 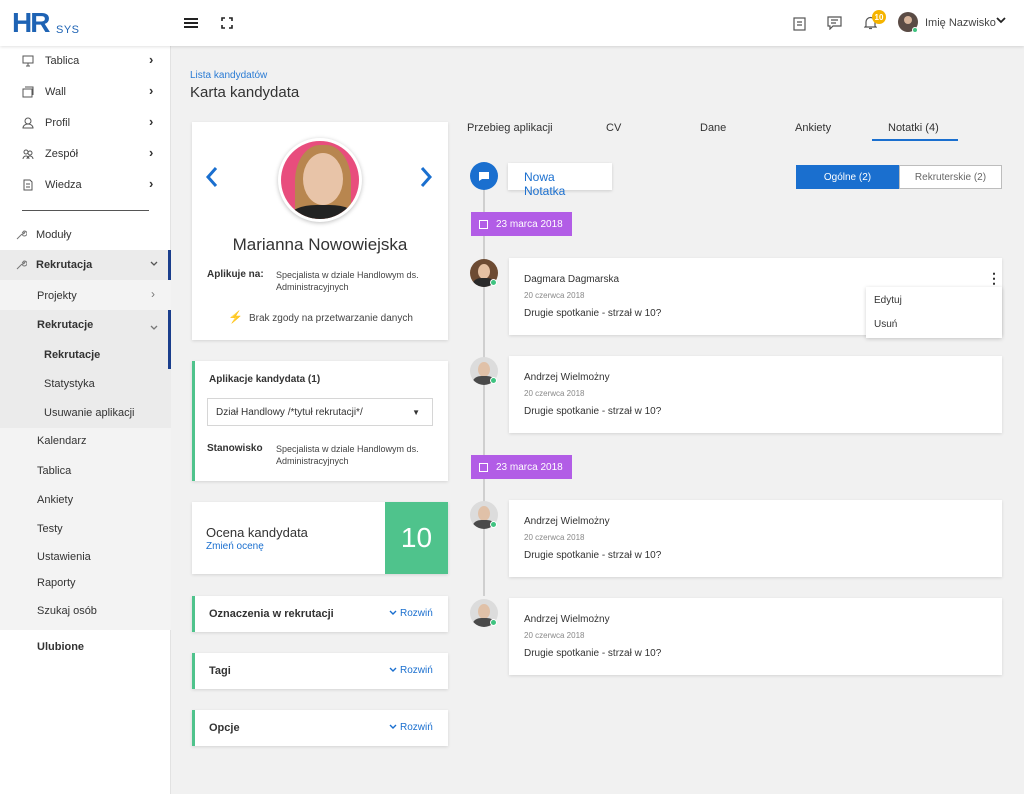 I want to click on sidebar-item-ulubione: Ulubione, so click(x=85, y=647).